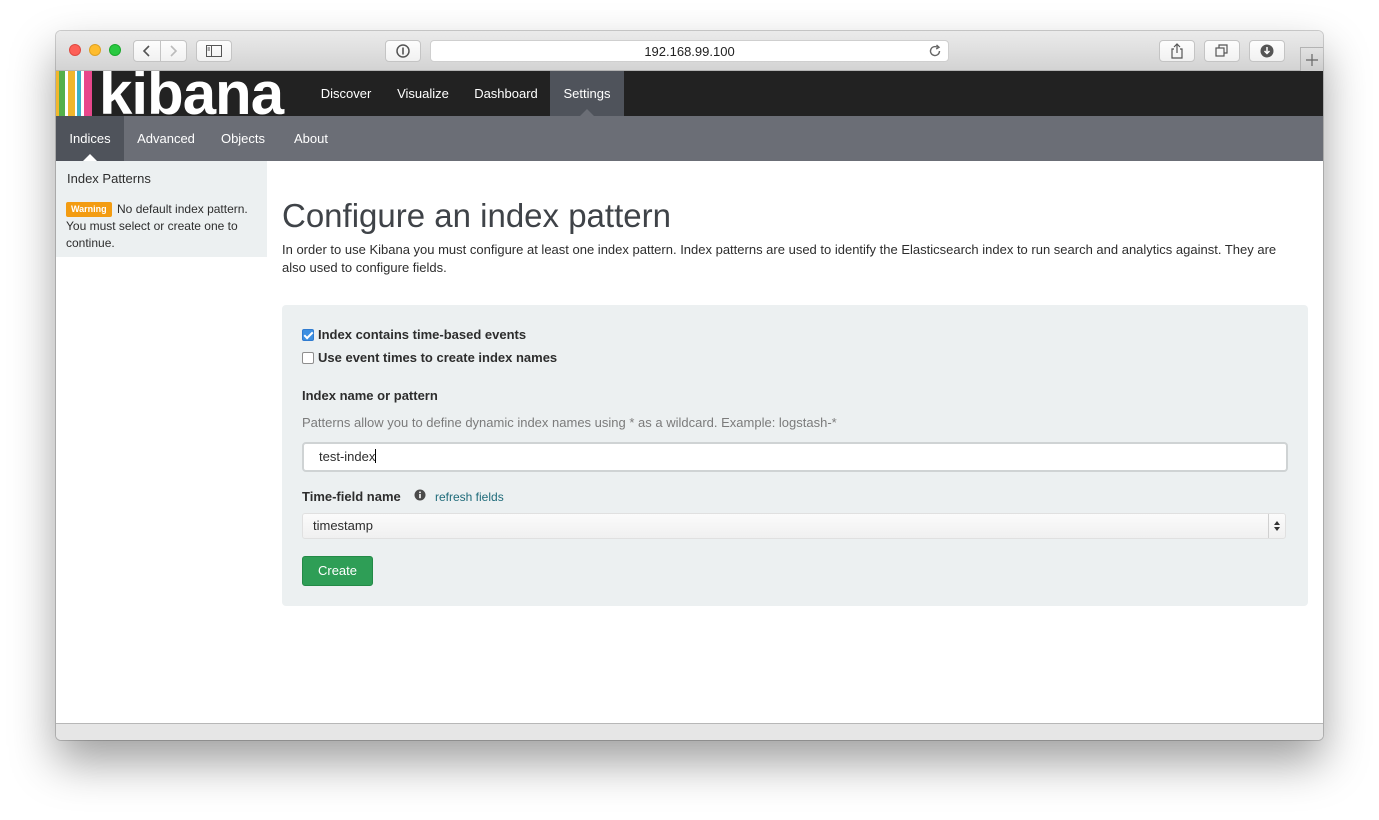 Image resolution: width=1379 pixels, height=820 pixels. I want to click on chevron-left-icon, so click(146, 51).